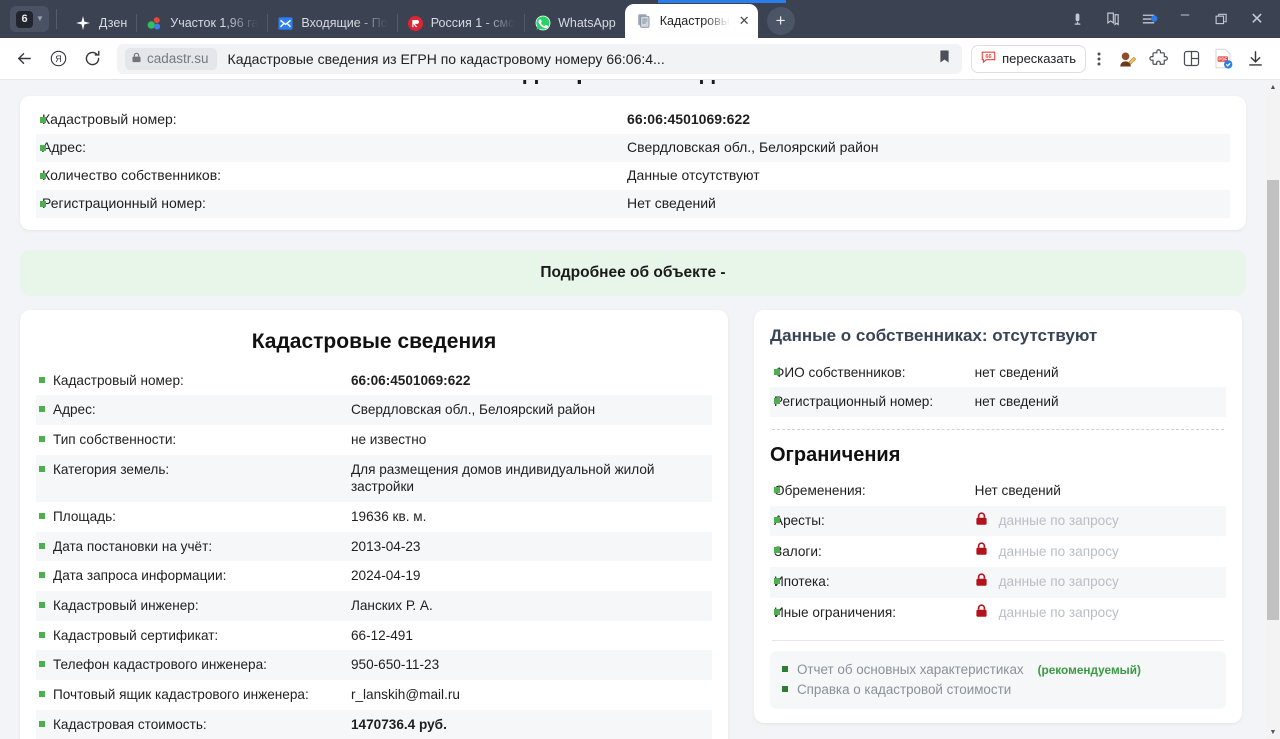  What do you see at coordinates (191, 665) in the screenshot?
I see `row-label: Телефон кадастрового инженера:` at bounding box center [191, 665].